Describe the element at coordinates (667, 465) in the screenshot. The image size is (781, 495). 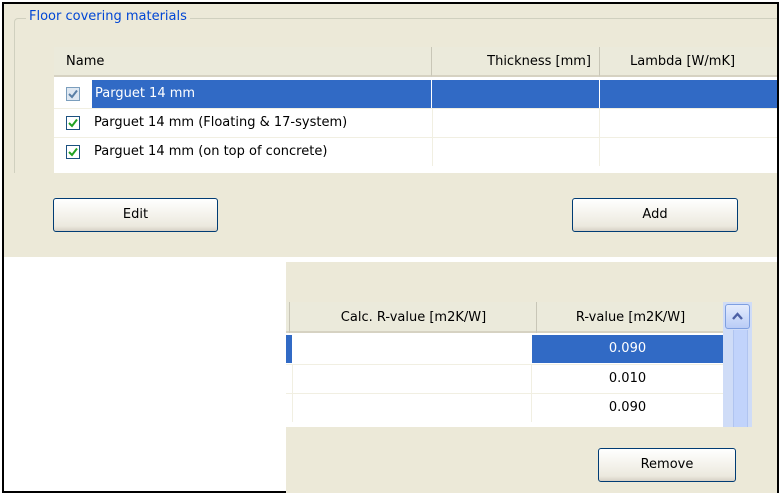
I see `remove-button: Remove` at that location.